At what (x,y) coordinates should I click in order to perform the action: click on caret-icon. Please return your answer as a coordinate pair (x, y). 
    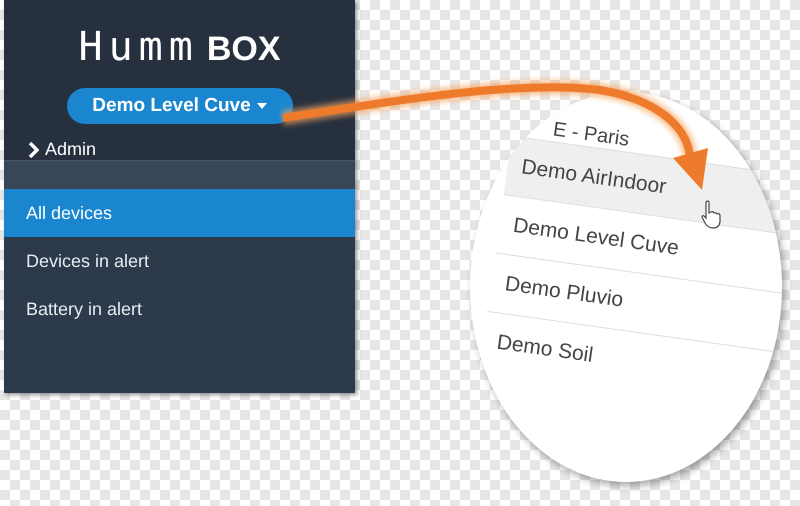
    Looking at the image, I should click on (261, 106).